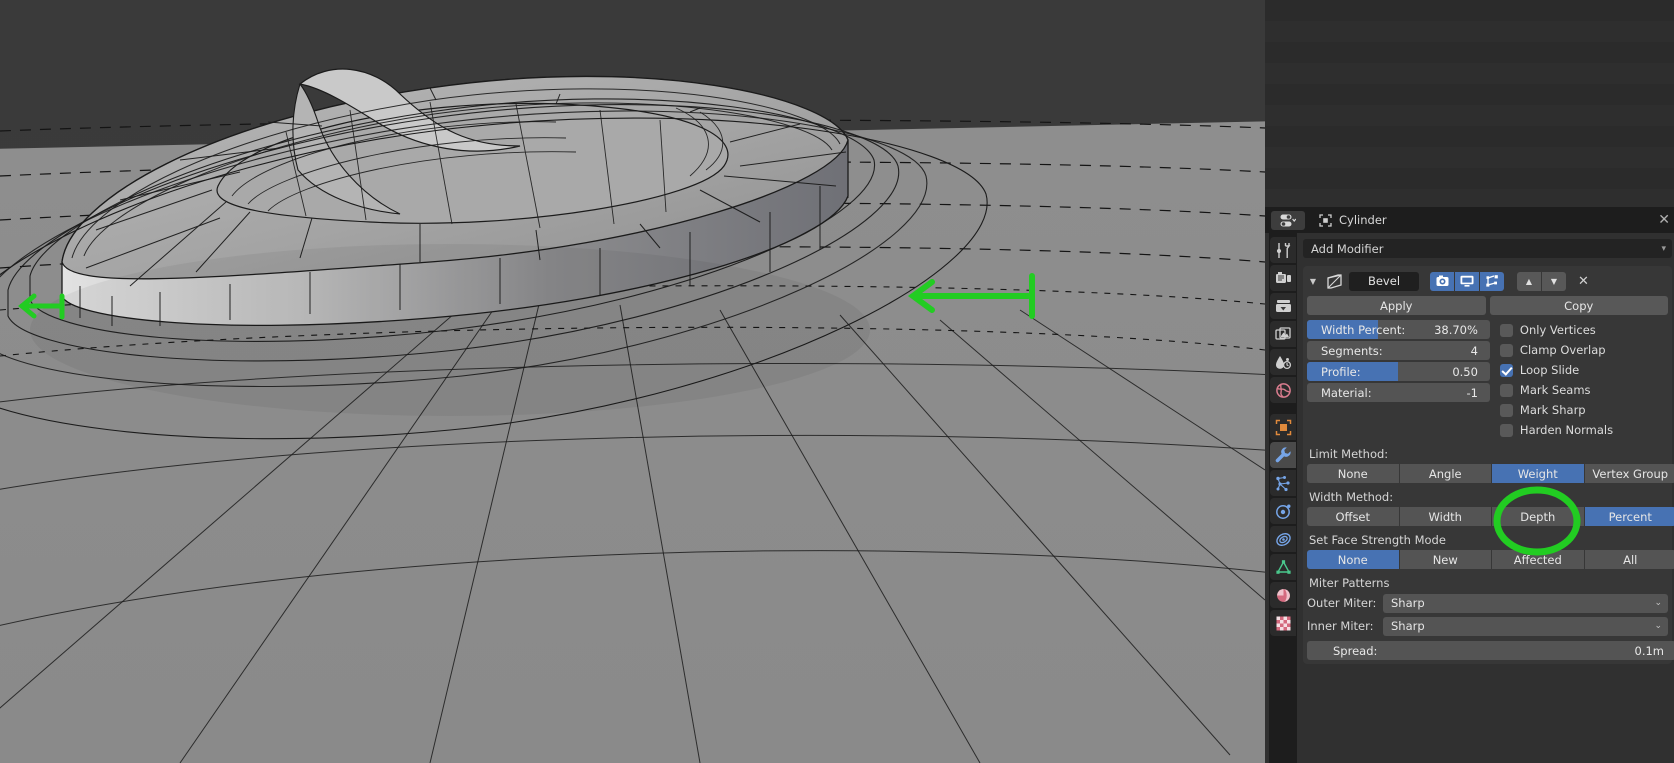  I want to click on only-vertices-checkbox, so click(1506, 330).